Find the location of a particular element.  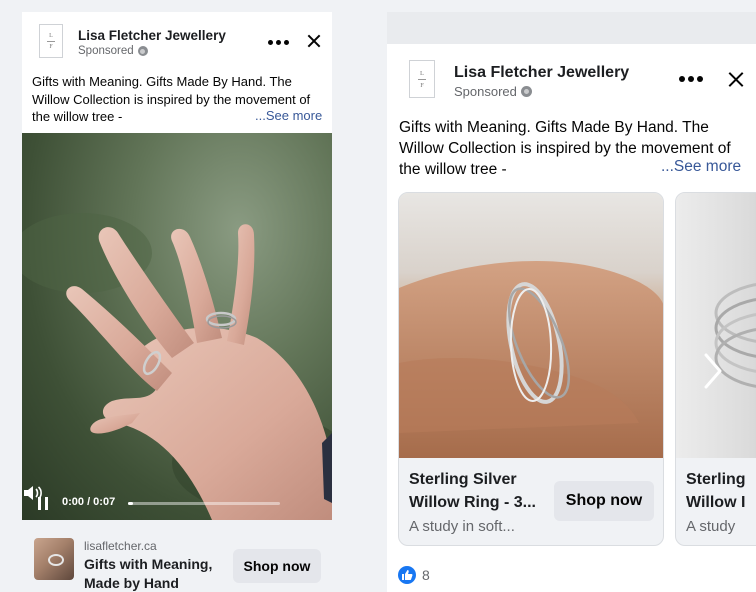

ad-headline: Gifts with Meaning, Made by Hand is located at coordinates (148, 573).